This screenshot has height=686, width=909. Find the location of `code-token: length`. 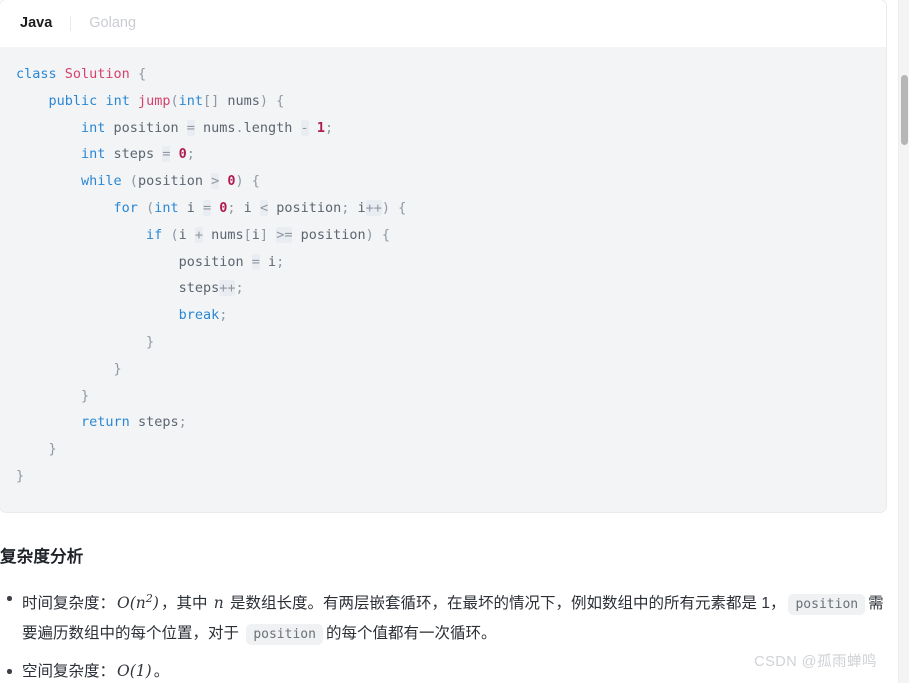

code-token: length is located at coordinates (272, 127).